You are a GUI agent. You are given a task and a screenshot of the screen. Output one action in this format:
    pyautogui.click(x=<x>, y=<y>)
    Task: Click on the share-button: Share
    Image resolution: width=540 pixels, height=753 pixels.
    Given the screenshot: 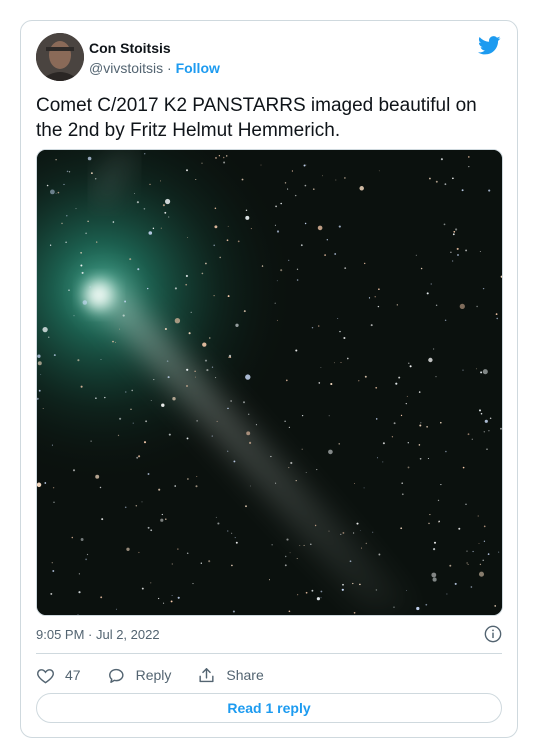 What is the action you would take?
    pyautogui.click(x=230, y=675)
    